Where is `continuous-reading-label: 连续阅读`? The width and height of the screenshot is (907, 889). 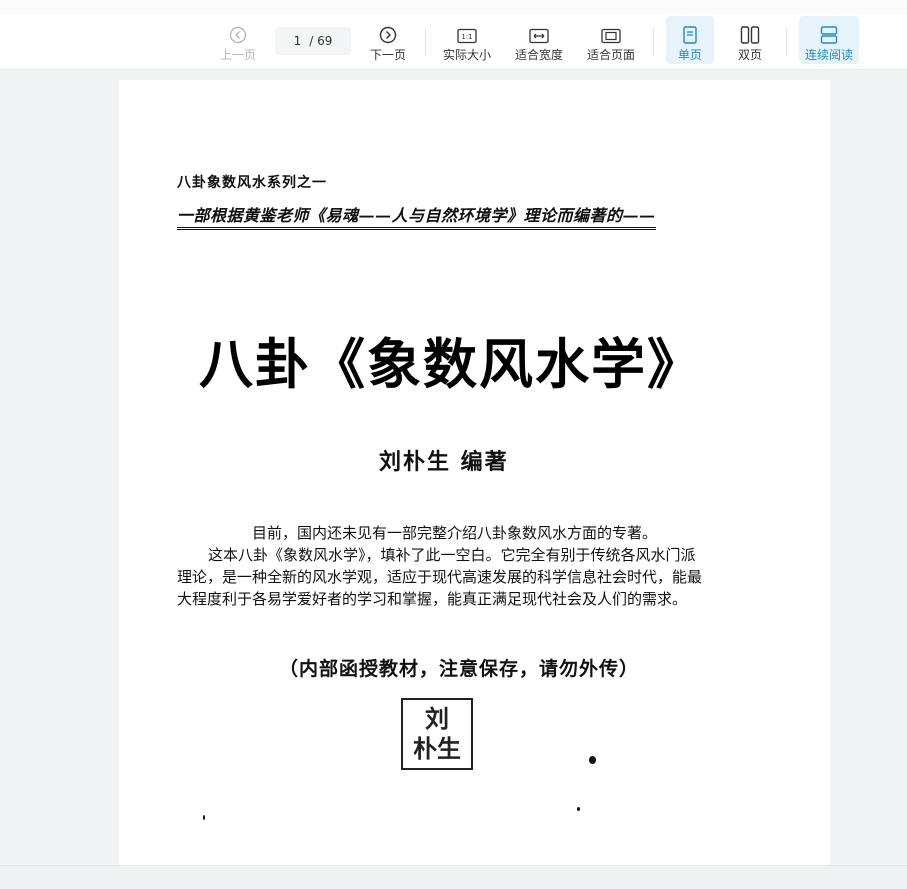 continuous-reading-label: 连续阅读 is located at coordinates (828, 55).